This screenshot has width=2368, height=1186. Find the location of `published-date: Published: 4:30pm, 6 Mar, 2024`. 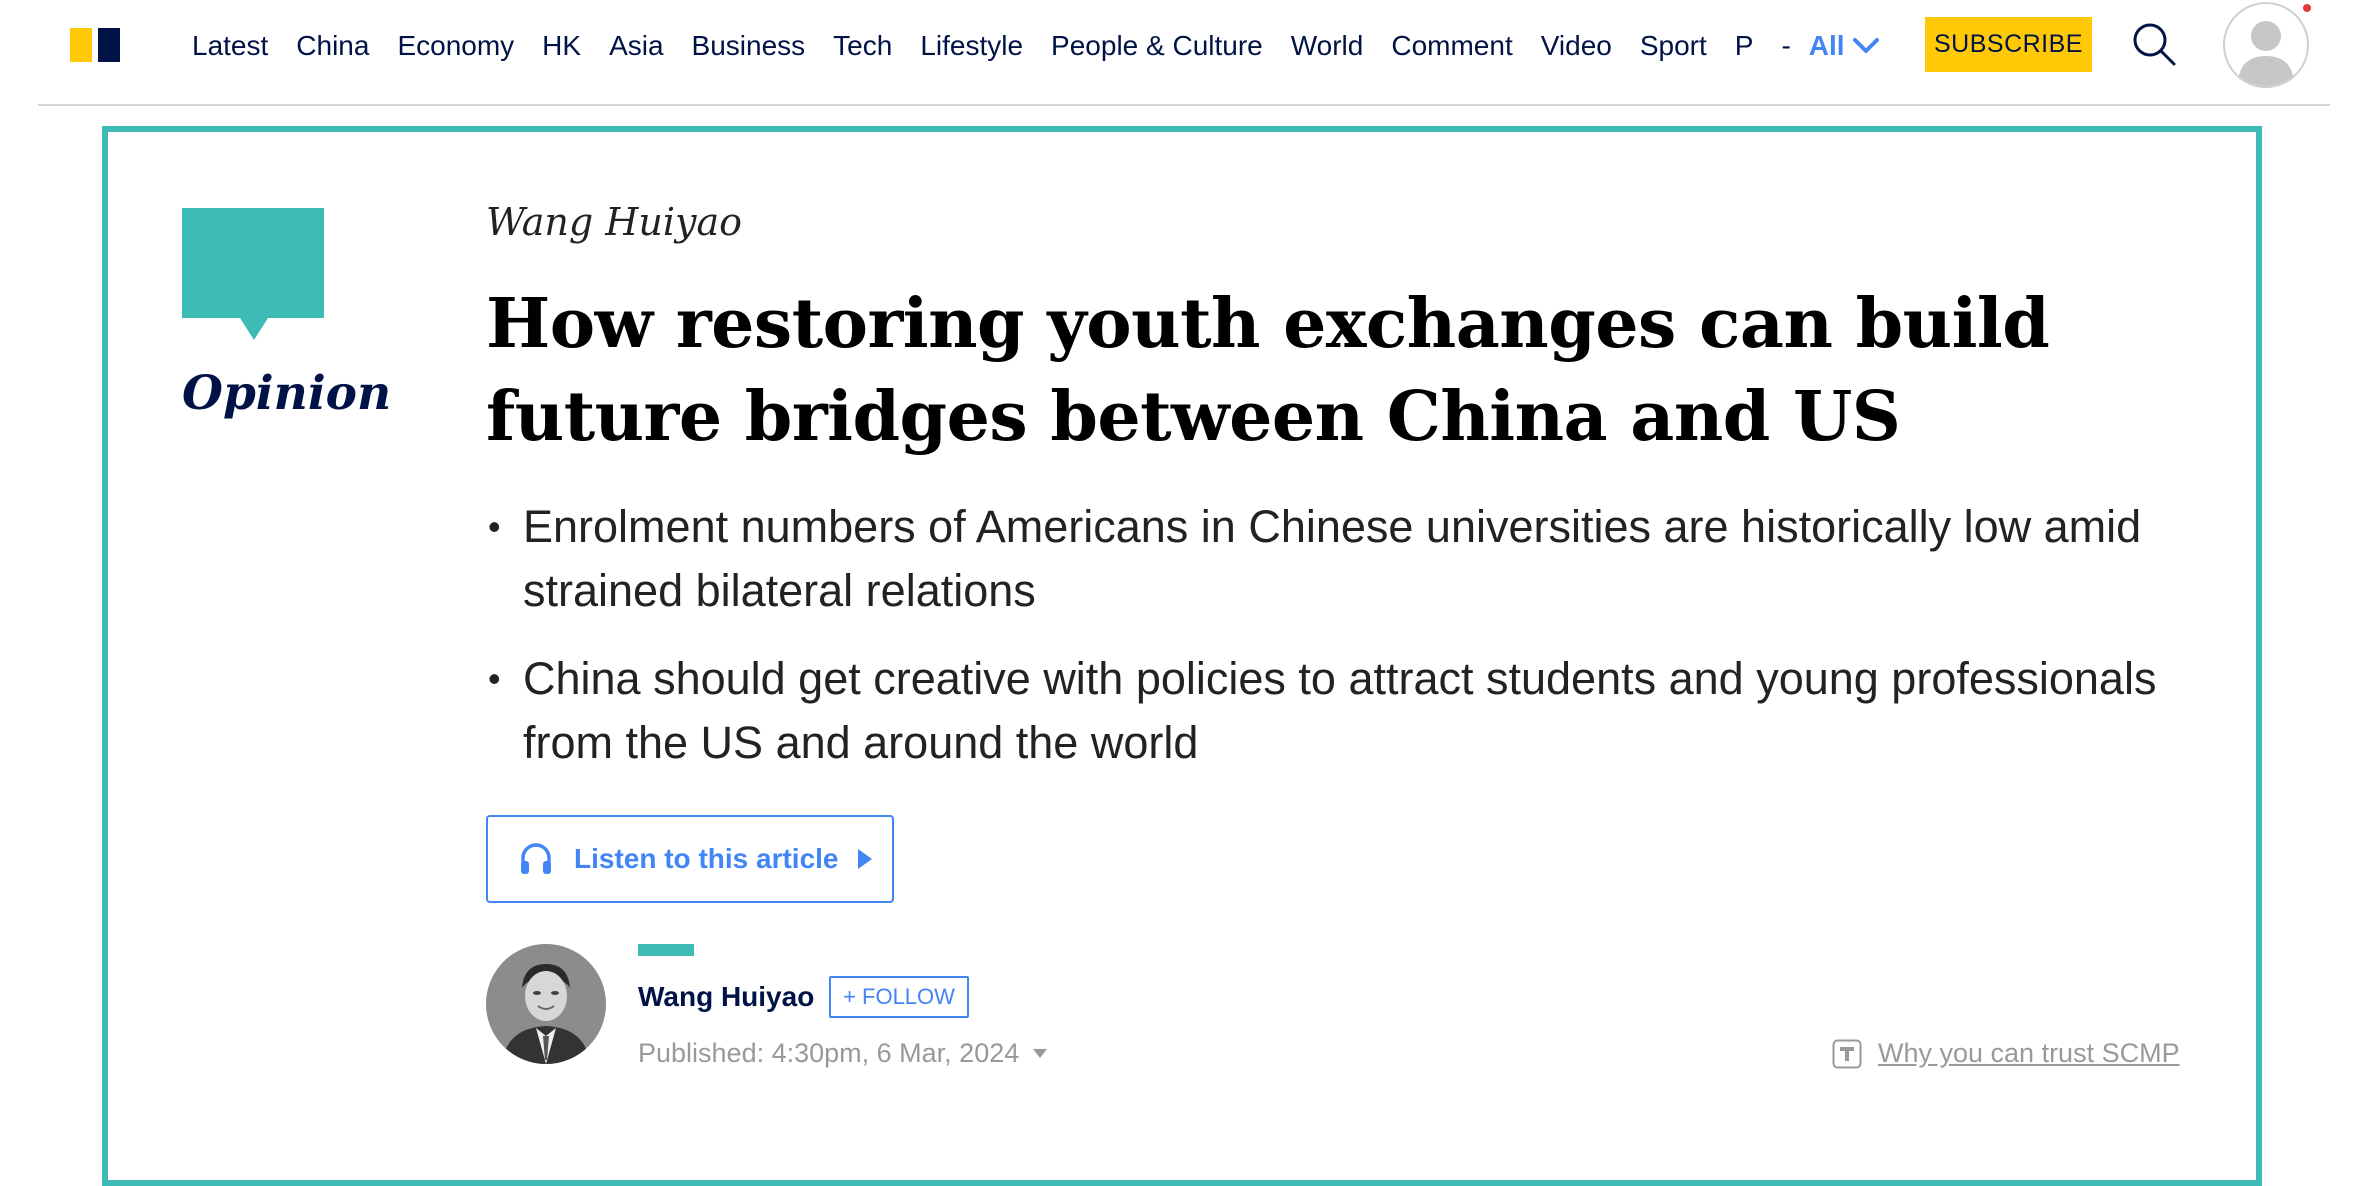

published-date: Published: 4:30pm, 6 Mar, 2024 is located at coordinates (843, 1053).